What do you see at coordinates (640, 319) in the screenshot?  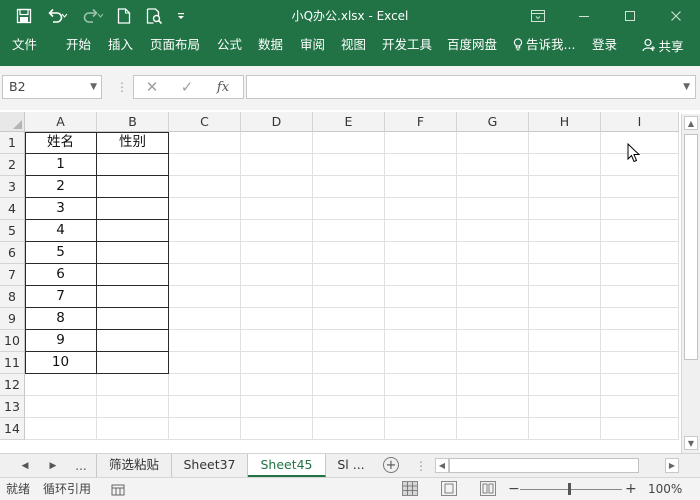 I see `cell-i9` at bounding box center [640, 319].